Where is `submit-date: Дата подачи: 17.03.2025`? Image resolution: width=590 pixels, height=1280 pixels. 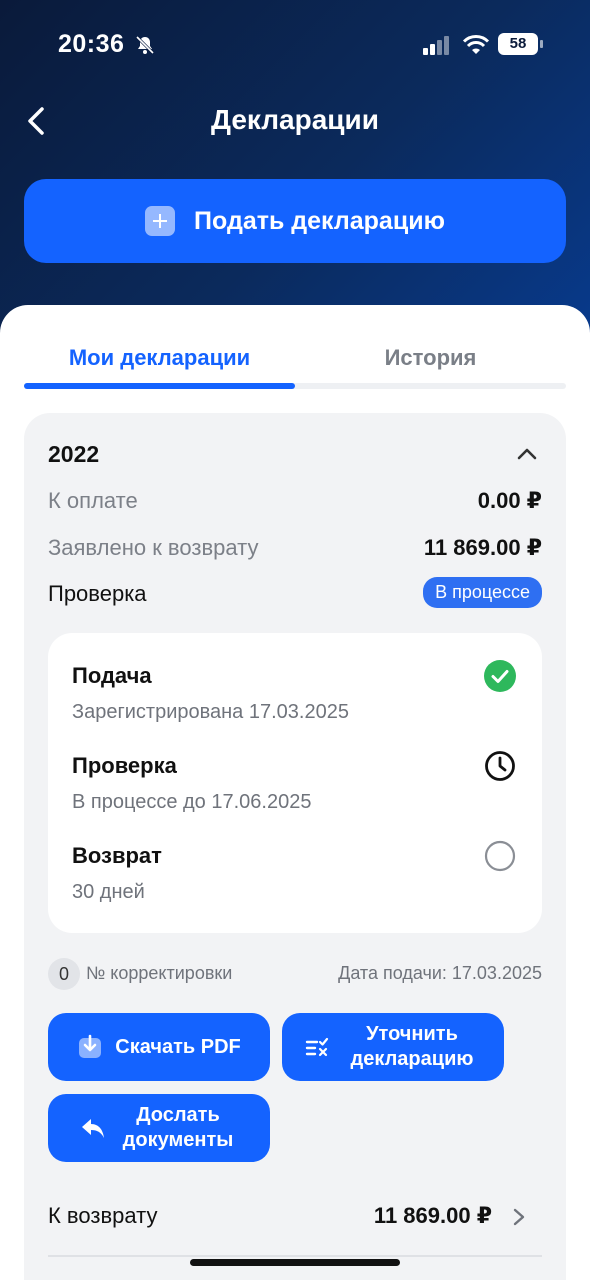
submit-date: Дата подачи: 17.03.2025 is located at coordinates (440, 973).